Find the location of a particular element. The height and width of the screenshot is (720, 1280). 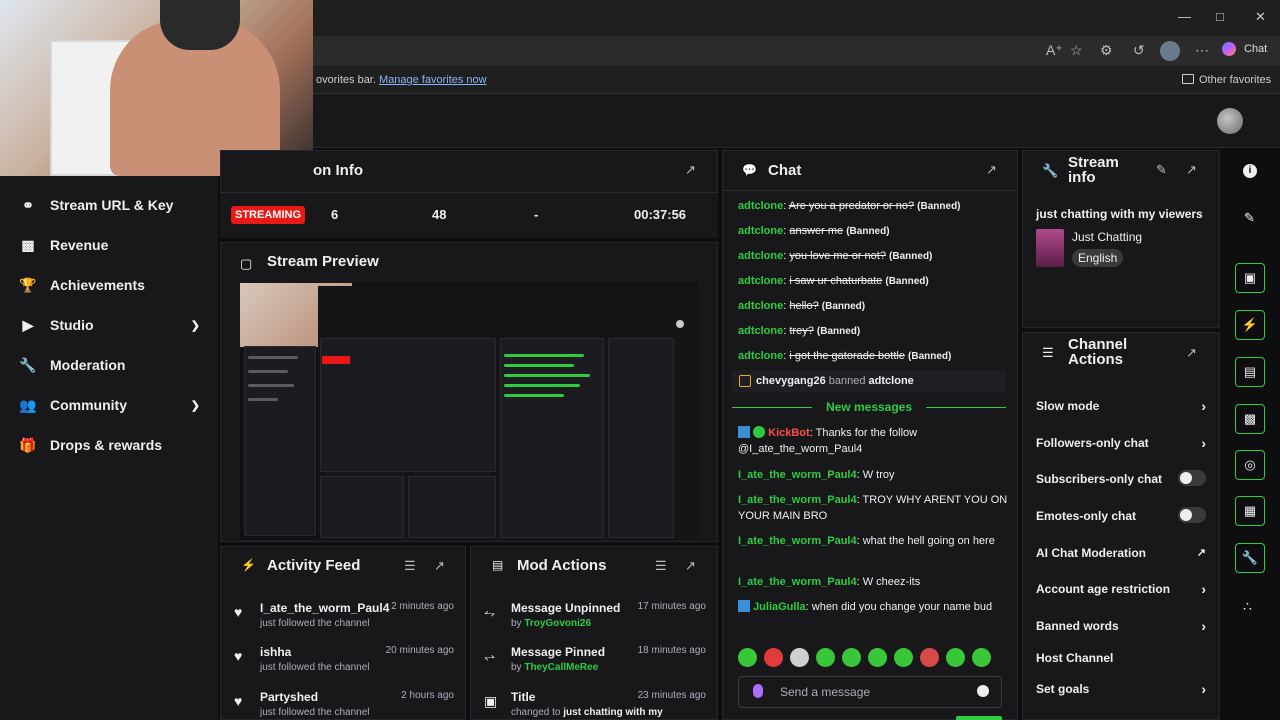

profile-avatar is located at coordinates (1170, 51).